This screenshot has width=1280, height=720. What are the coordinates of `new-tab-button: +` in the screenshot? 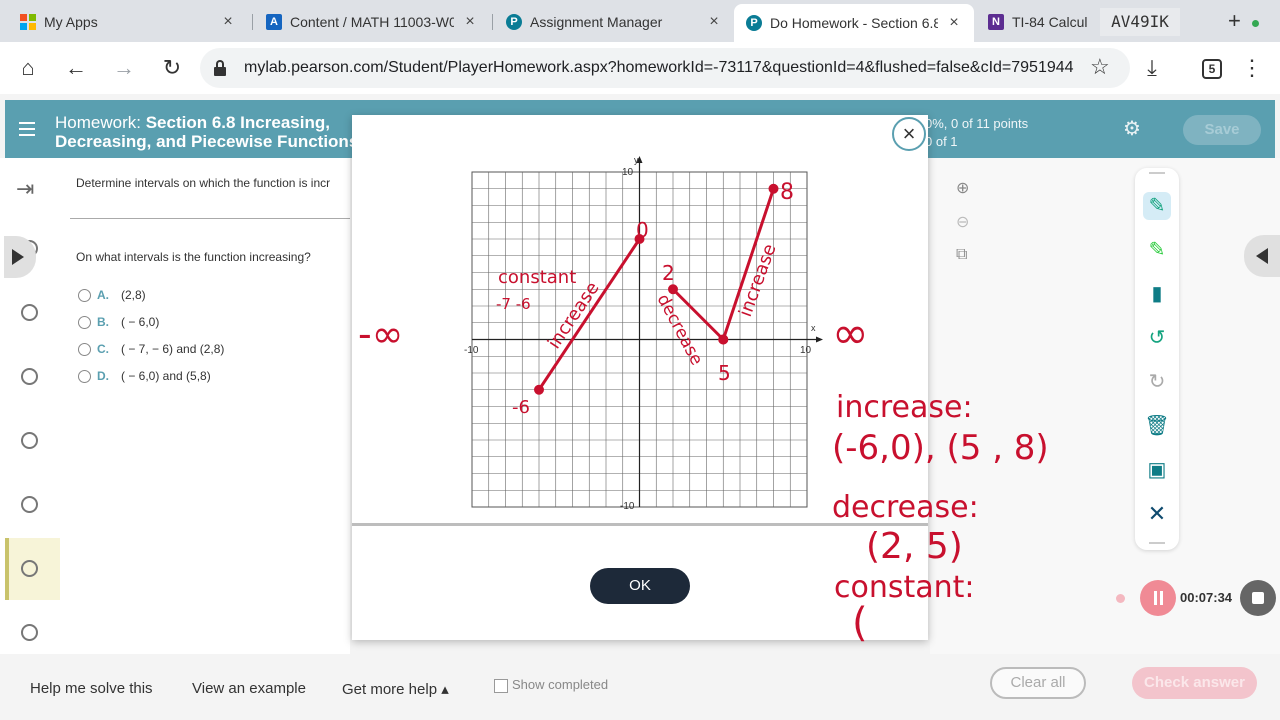 It's located at (1234, 21).